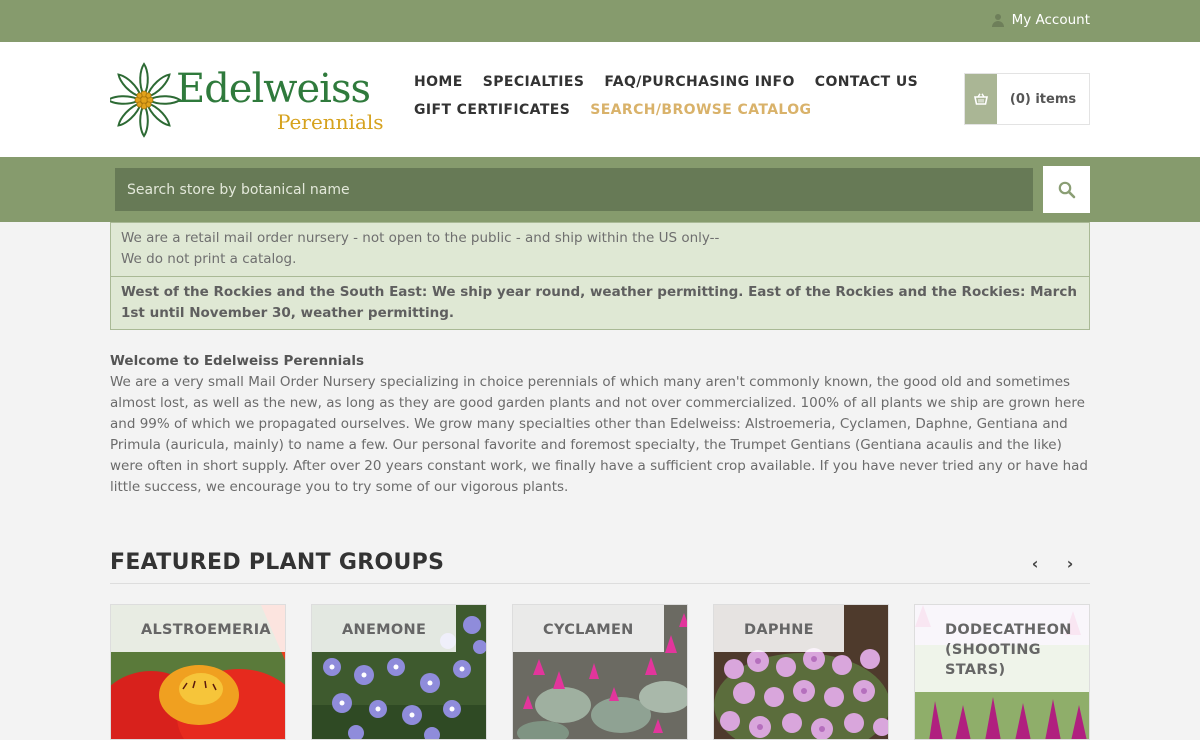 The width and height of the screenshot is (1200, 740). Describe the element at coordinates (438, 82) in the screenshot. I see `nav-home: HOME` at that location.